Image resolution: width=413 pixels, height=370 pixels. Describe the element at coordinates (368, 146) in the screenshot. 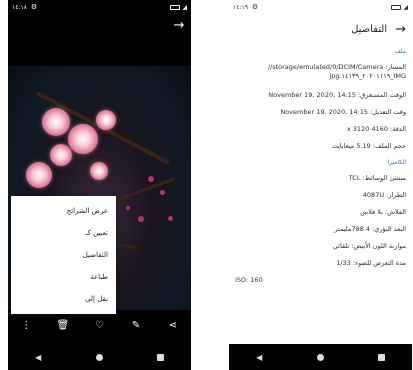

I see `detail-size: حجم الملف: 5.19 ميغابايت` at that location.